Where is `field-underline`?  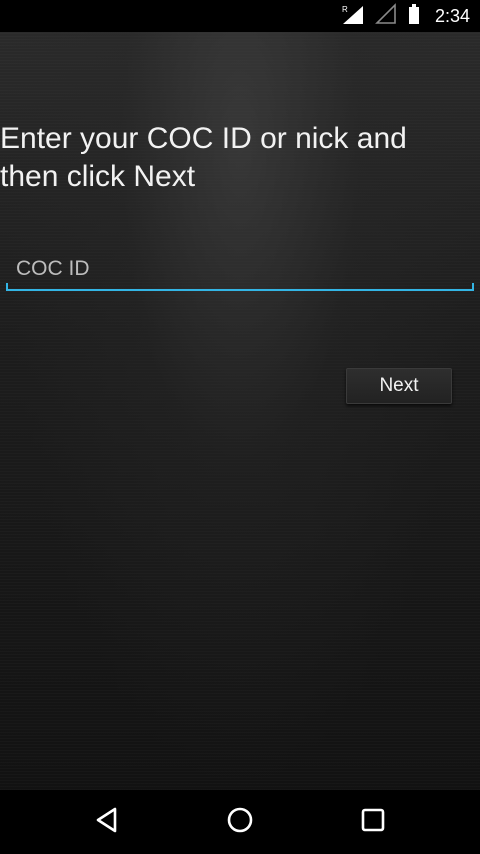
field-underline is located at coordinates (240, 290).